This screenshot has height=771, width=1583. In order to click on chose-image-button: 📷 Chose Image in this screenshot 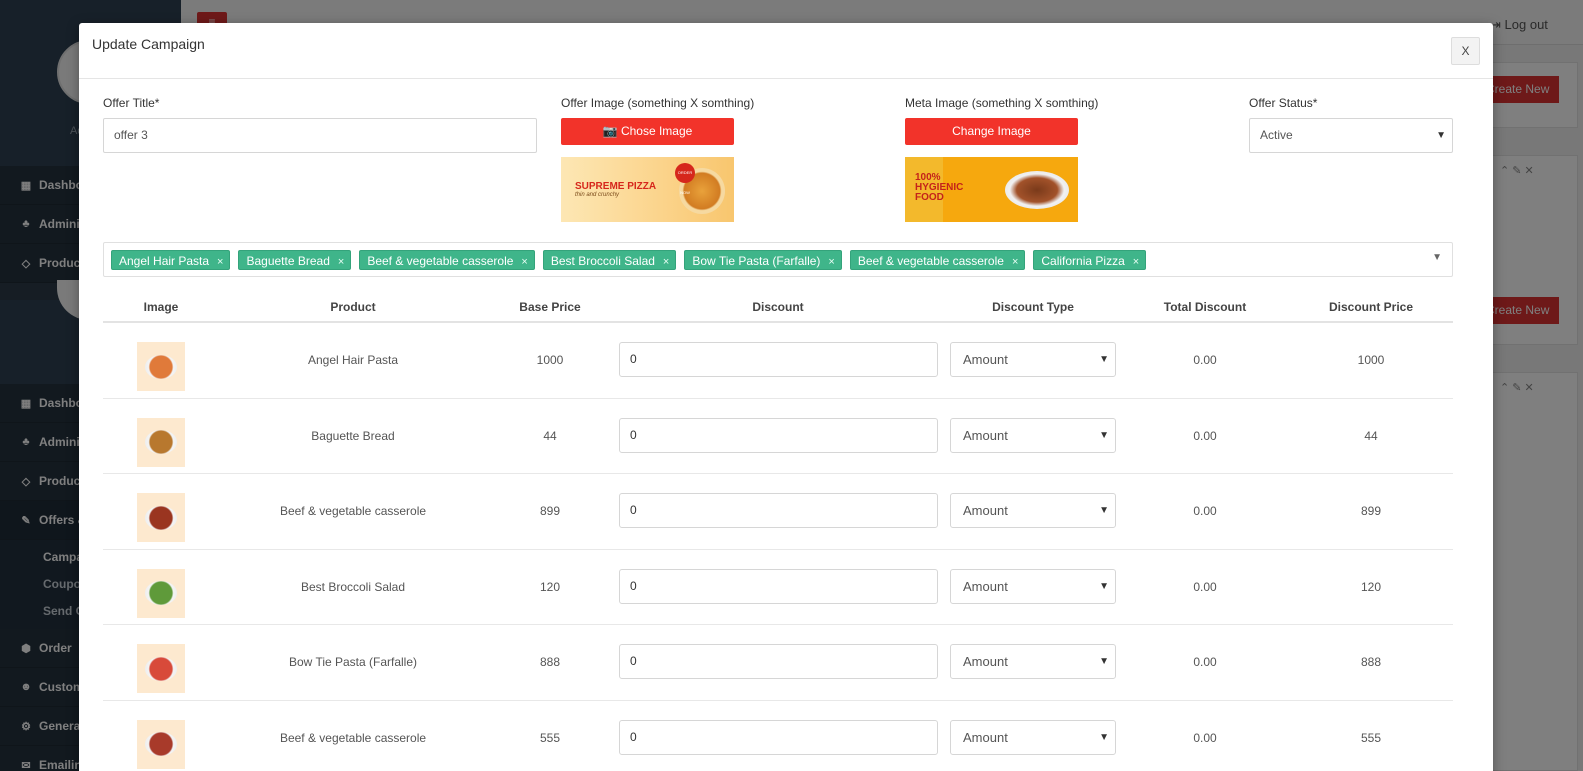, I will do `click(647, 131)`.